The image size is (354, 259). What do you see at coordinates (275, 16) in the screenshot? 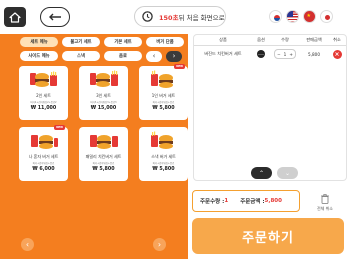
I see `korean-flag-icon` at bounding box center [275, 16].